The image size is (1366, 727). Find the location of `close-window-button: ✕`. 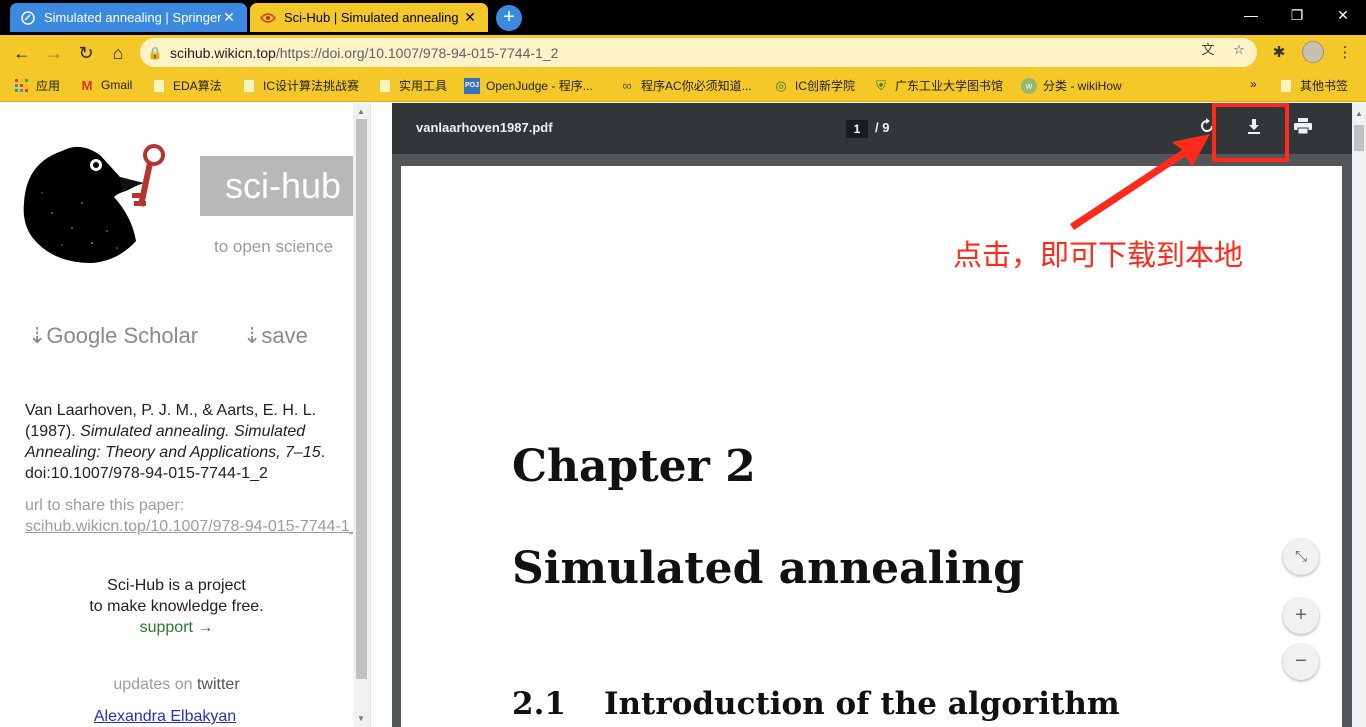

close-window-button: ✕ is located at coordinates (1343, 16).